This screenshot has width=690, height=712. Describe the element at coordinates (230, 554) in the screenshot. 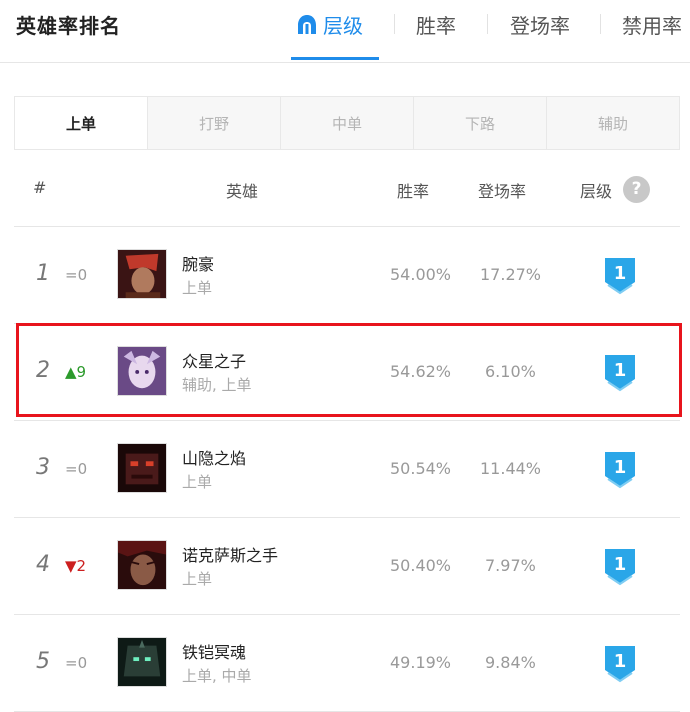

I see `hero-name: 诺克萨斯之手` at that location.